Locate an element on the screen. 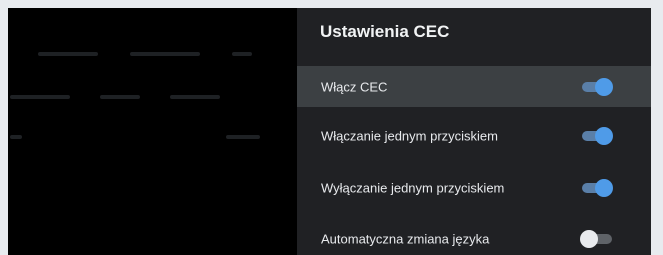  one-touch-off-toggle is located at coordinates (598, 187).